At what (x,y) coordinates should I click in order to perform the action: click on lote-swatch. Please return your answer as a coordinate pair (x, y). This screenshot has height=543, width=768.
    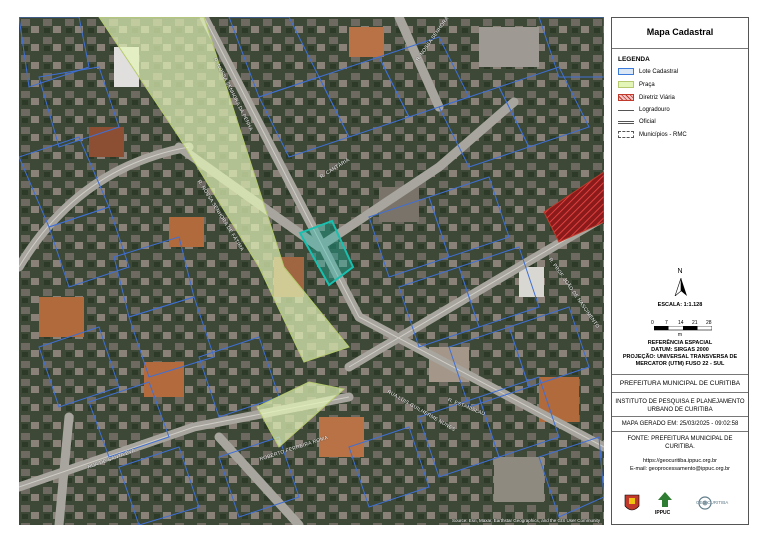
    Looking at the image, I should click on (626, 71).